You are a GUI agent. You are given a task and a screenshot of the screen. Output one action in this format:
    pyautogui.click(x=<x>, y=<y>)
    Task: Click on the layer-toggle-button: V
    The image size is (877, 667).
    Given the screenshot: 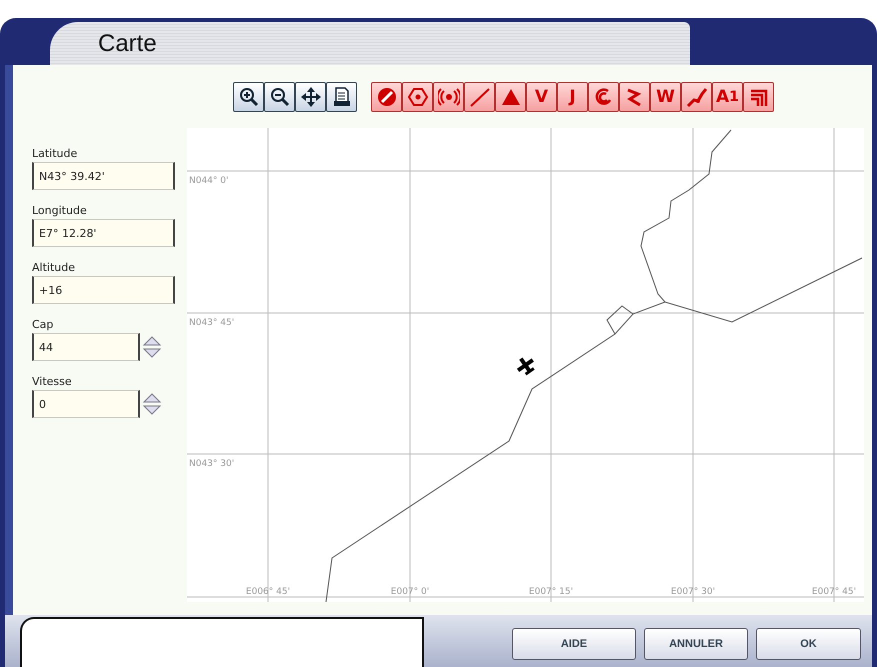 What is the action you would take?
    pyautogui.click(x=541, y=97)
    